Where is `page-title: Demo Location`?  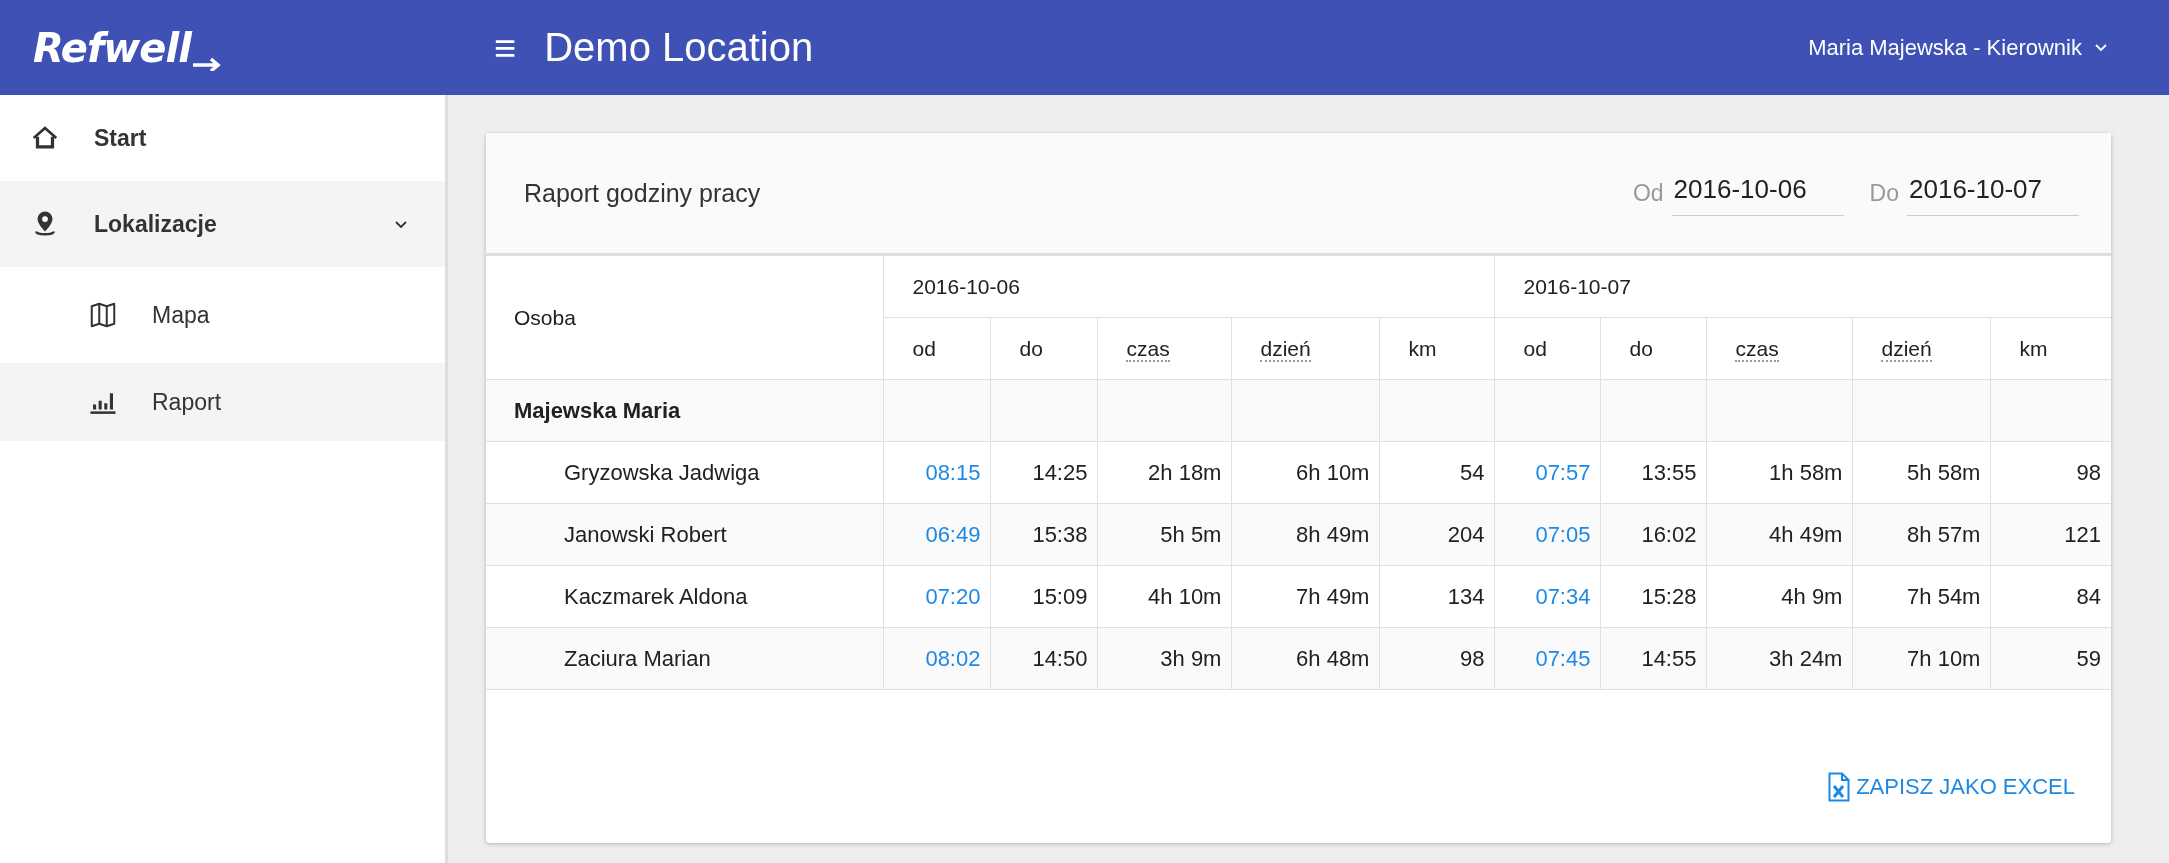 page-title: Demo Location is located at coordinates (679, 47).